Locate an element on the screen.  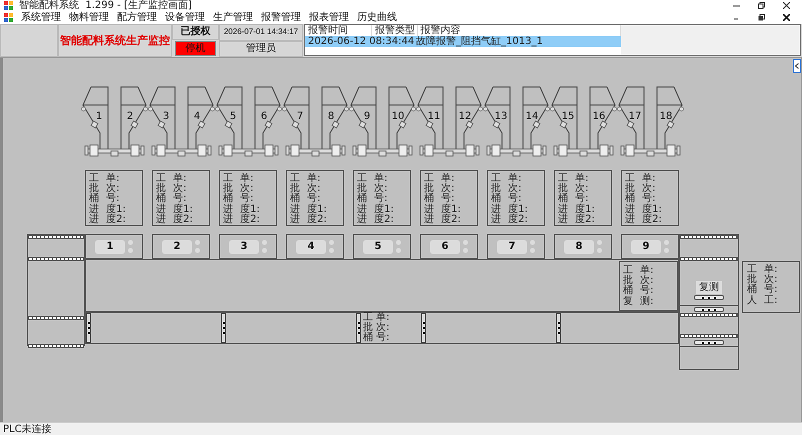
hopper-number: 4 is located at coordinates (197, 116).